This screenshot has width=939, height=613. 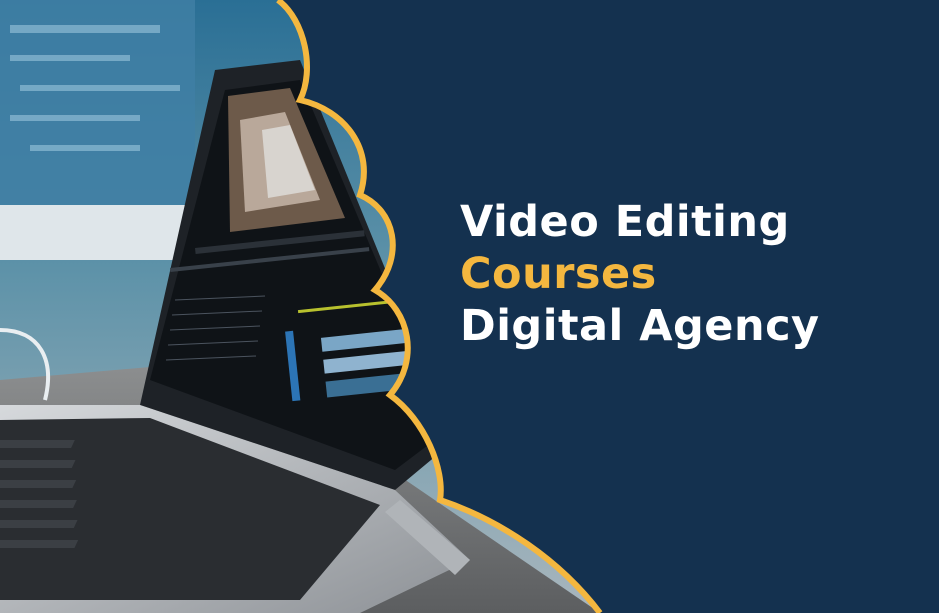 What do you see at coordinates (558, 274) in the screenshot?
I see `headline-line-2: Courses` at bounding box center [558, 274].